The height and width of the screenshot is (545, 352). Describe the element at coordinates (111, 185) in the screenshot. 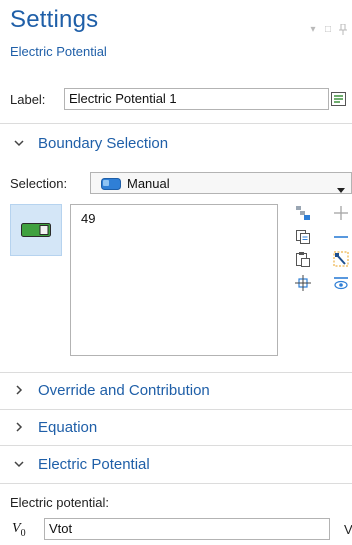

I see `manual-selection-icon` at that location.